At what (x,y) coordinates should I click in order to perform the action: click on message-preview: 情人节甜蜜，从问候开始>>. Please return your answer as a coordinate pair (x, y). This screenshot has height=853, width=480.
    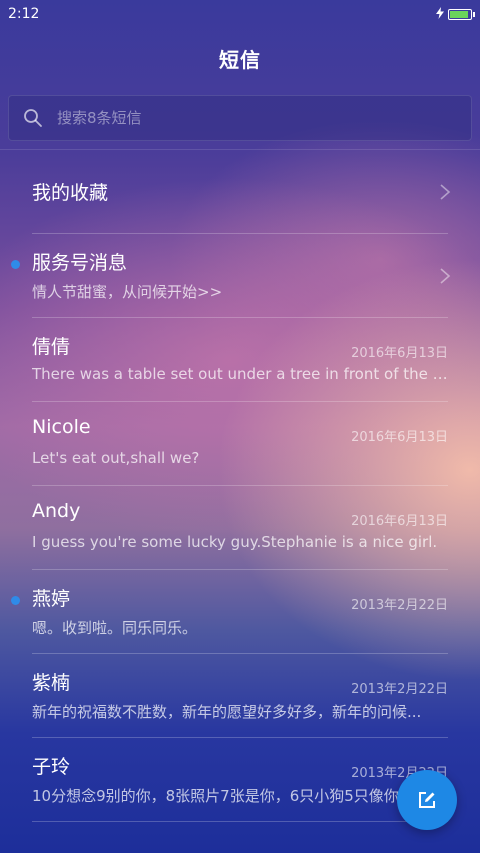
    Looking at the image, I should click on (127, 292).